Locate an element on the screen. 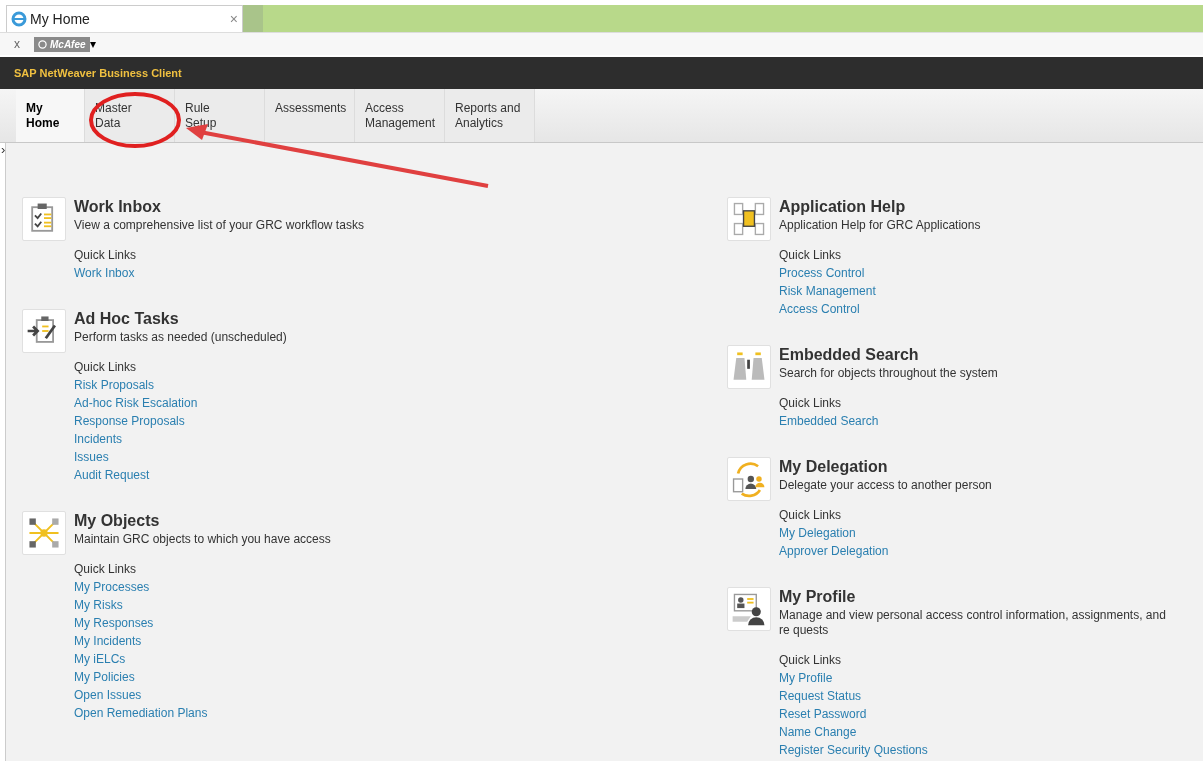 This screenshot has width=1203, height=761. nav-tab: Reports and Analytics is located at coordinates (490, 115).